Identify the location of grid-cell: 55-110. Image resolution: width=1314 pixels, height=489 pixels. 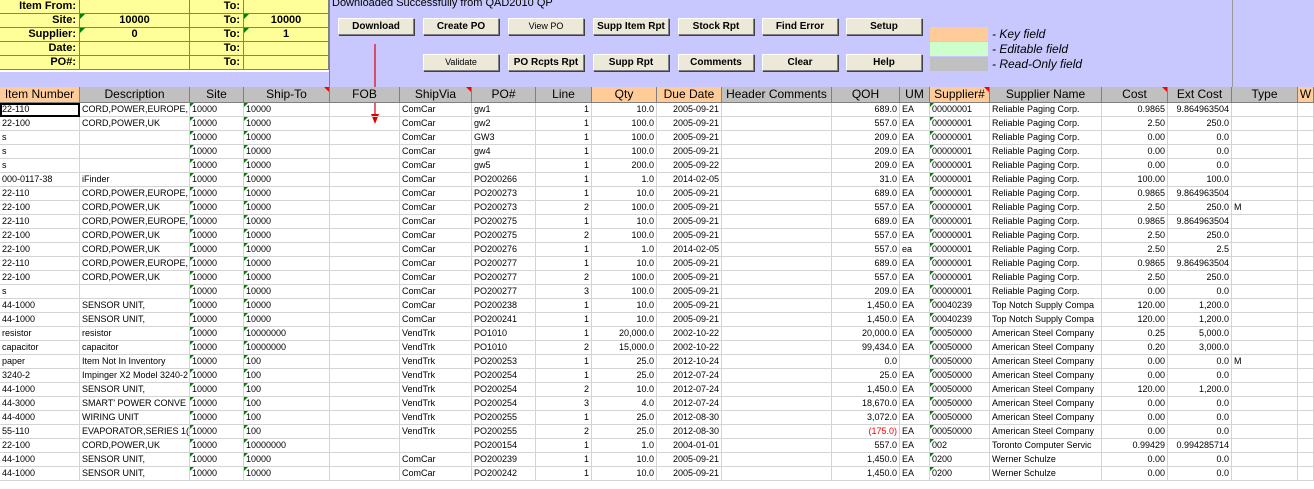
(40, 432).